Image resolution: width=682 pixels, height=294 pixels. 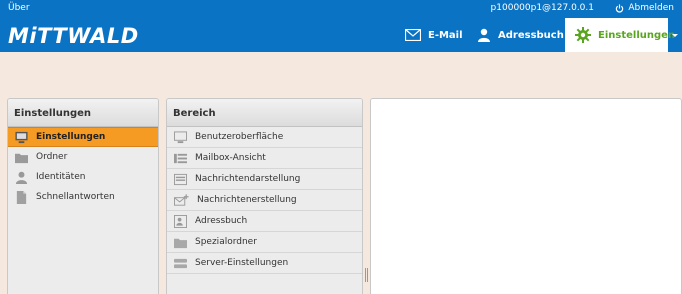 I want to click on section-item-einstellungen: Einstellungen, so click(x=83, y=137).